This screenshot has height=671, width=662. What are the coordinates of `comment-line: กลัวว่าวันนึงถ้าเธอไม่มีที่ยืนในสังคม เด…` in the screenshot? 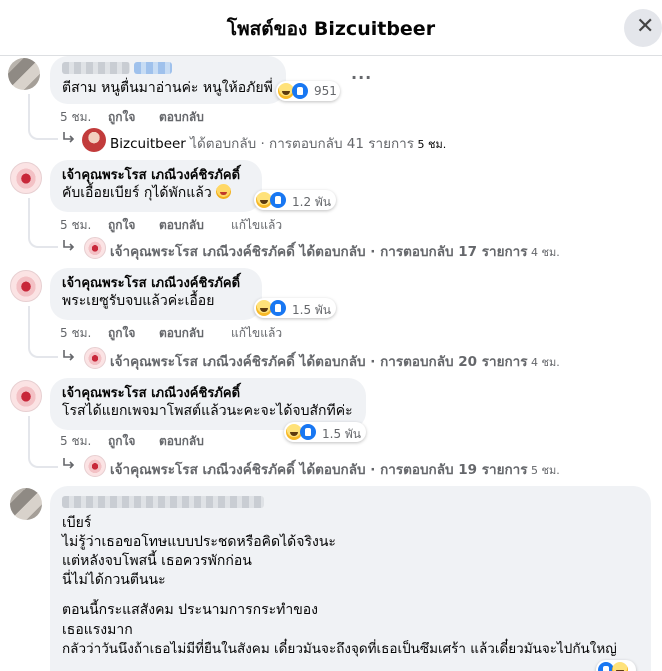 It's located at (339, 649).